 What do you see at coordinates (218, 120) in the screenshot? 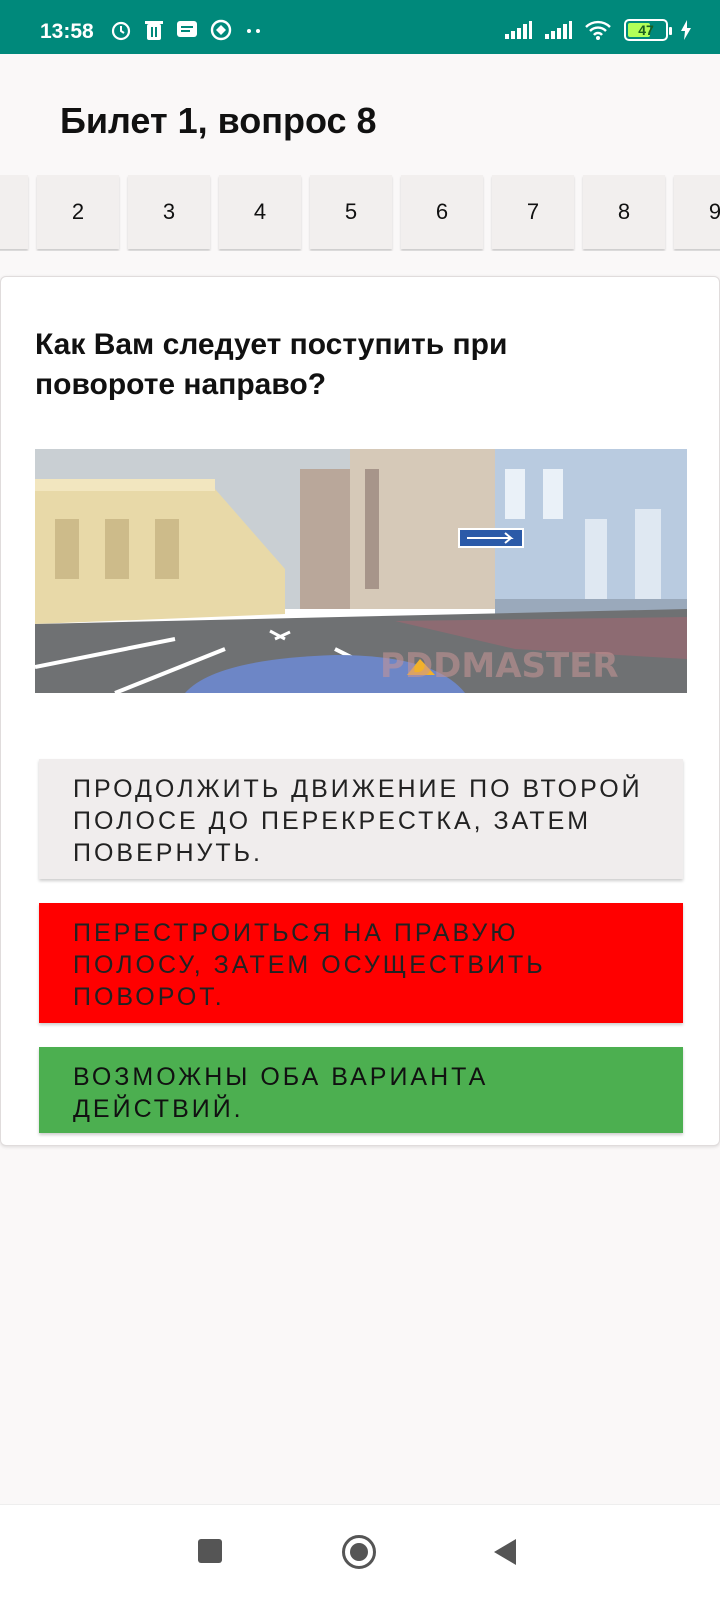
I see `page-title: Билет 1, вопрос 8` at bounding box center [218, 120].